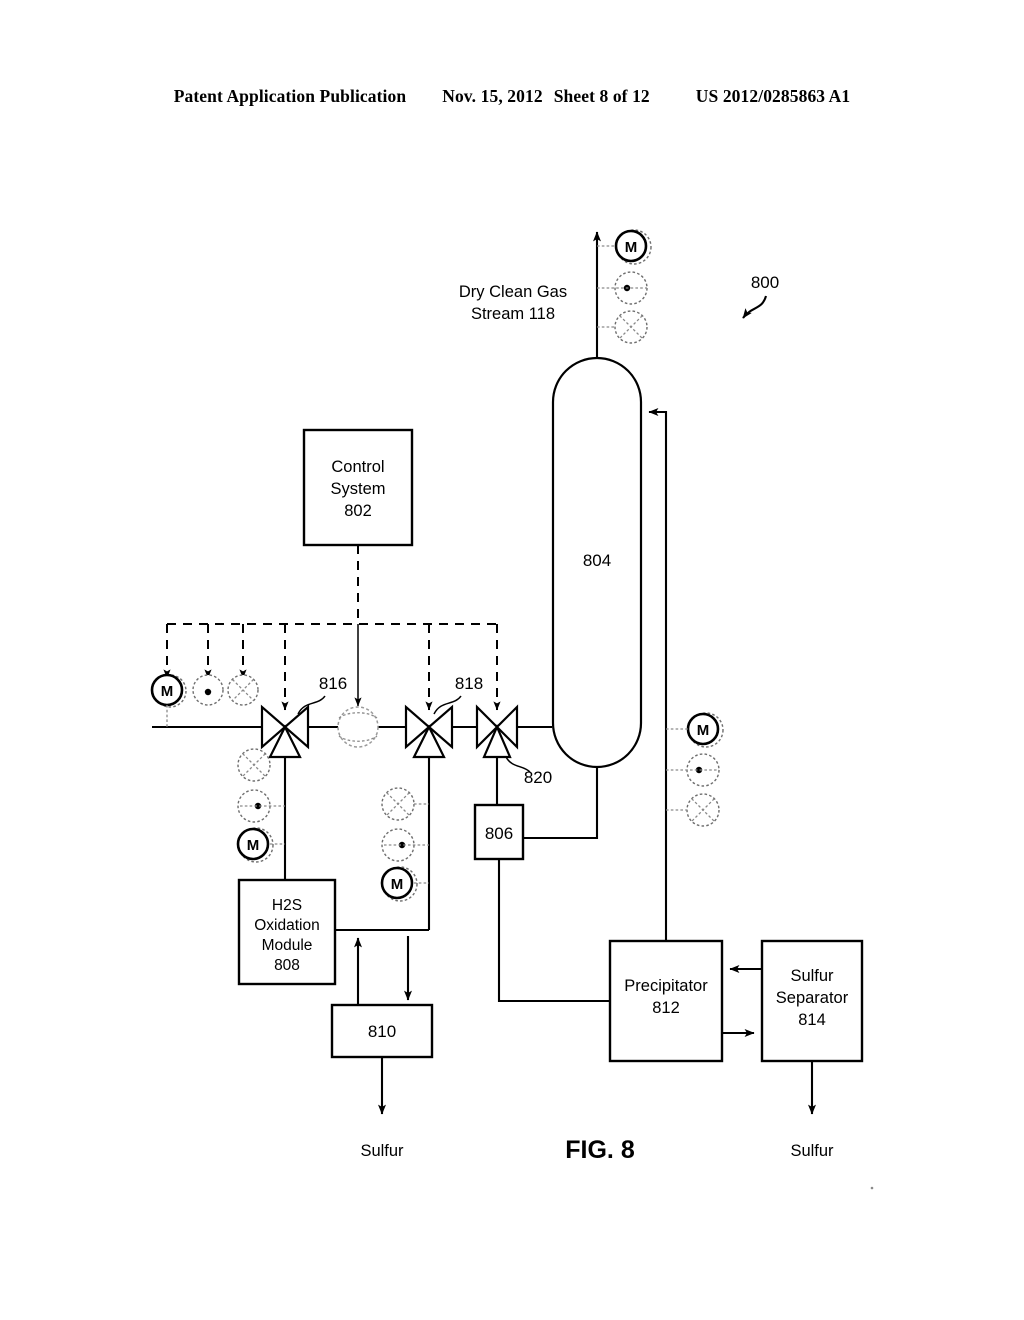 This screenshot has height=1320, width=1024. What do you see at coordinates (812, 1151) in the screenshot?
I see `sulfur-label-right: Sulfur` at bounding box center [812, 1151].